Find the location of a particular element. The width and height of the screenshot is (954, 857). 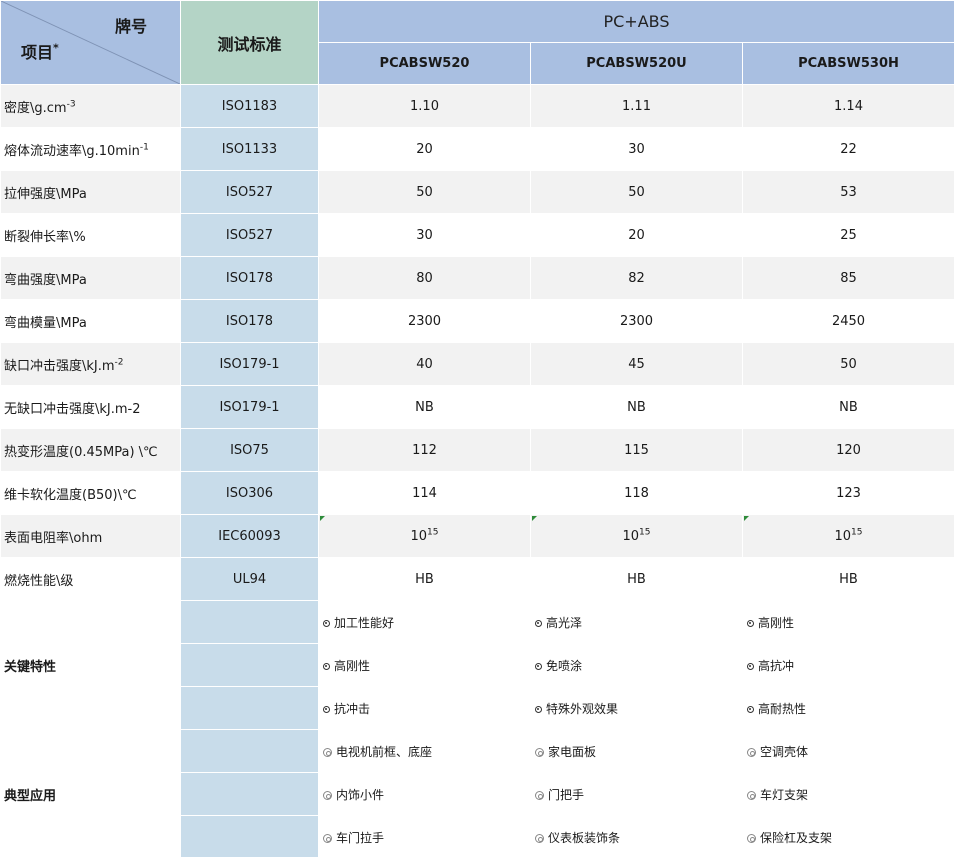

test-standard: ISO179-1 is located at coordinates (249, 364).